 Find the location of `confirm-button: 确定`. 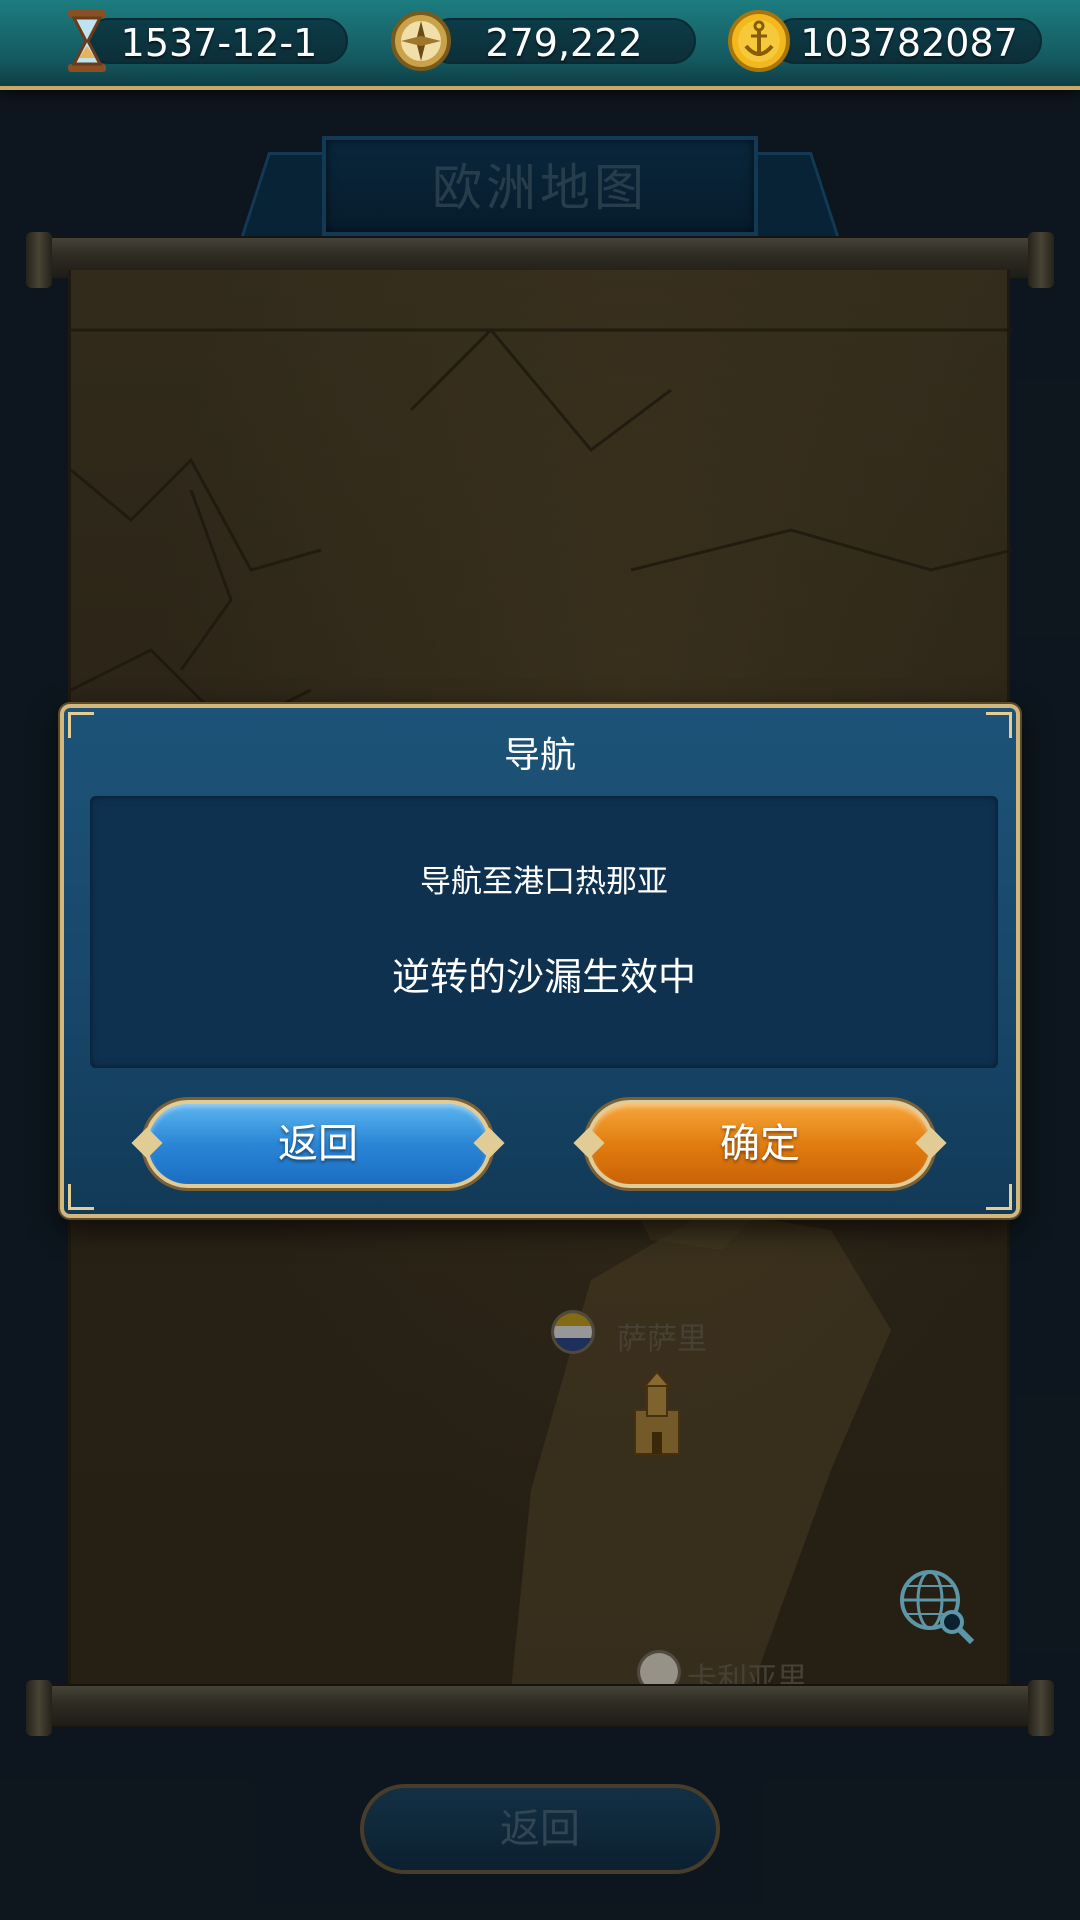

confirm-button: 确定 is located at coordinates (760, 1144).